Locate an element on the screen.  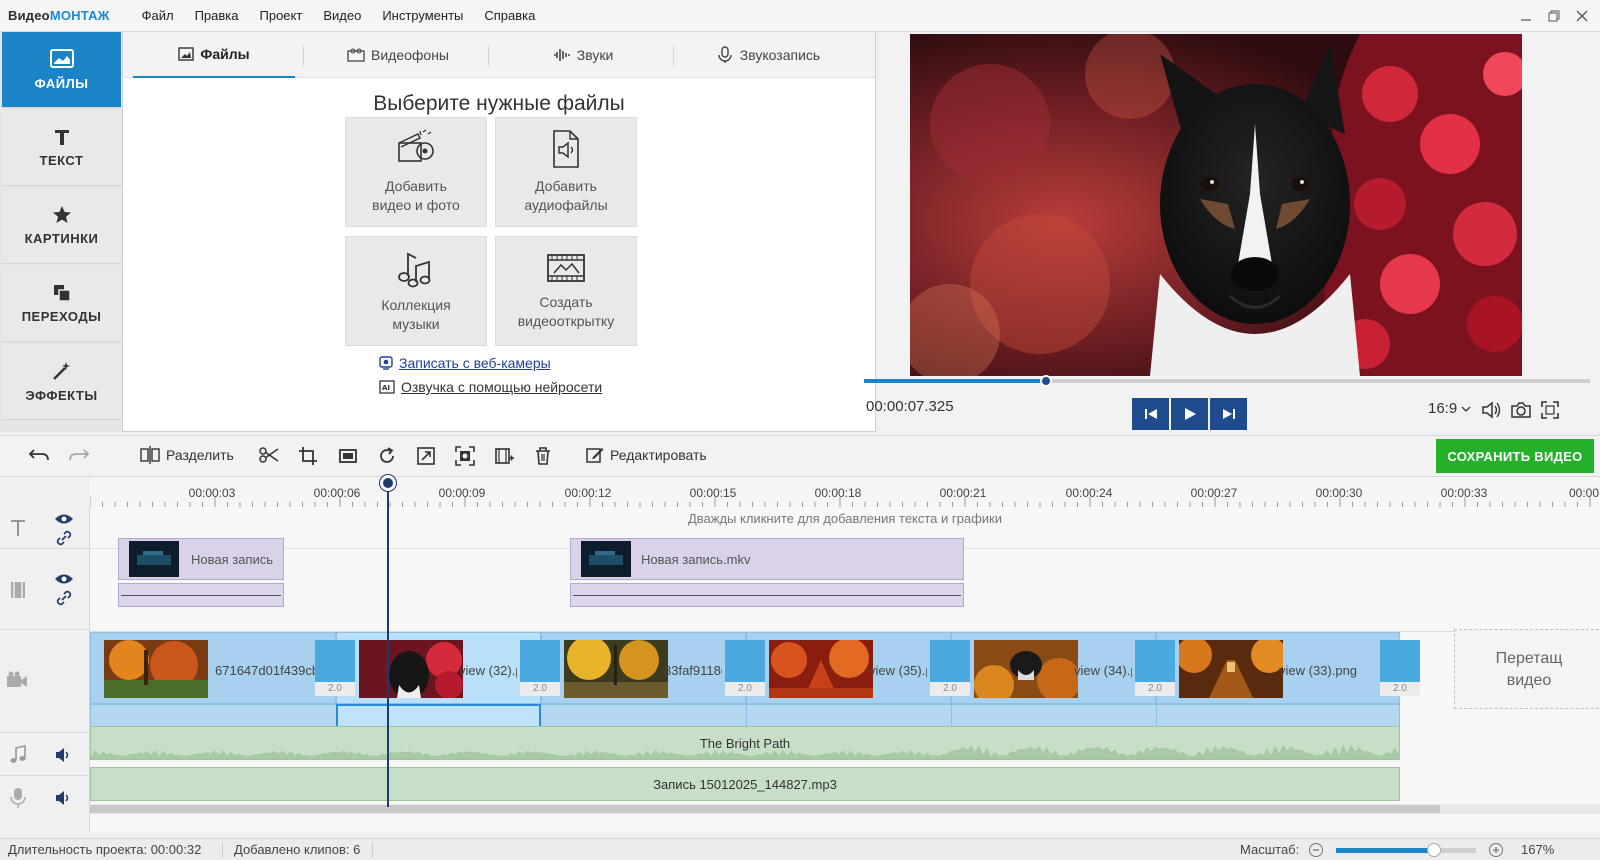
webcam-record-link: Записать с веб-камеры is located at coordinates (465, 363).